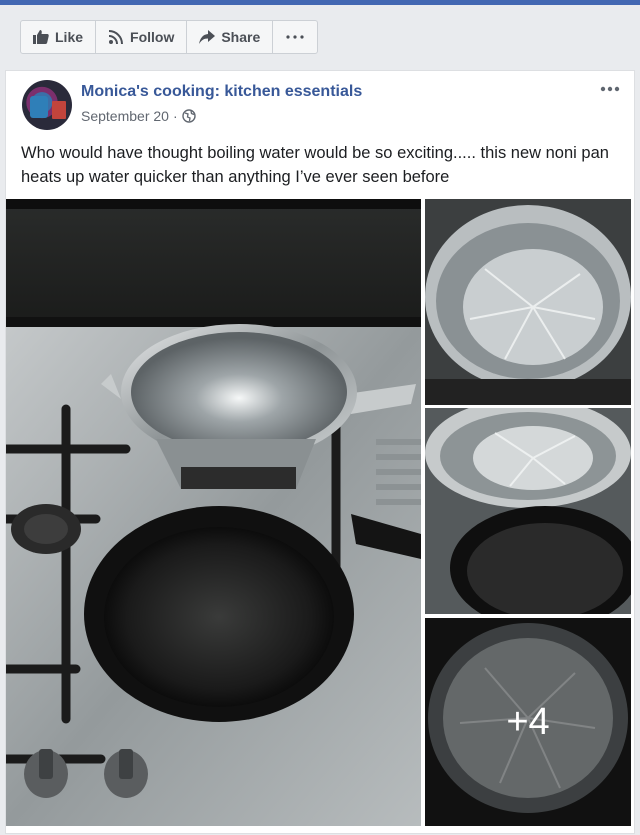 This screenshot has width=640, height=835. Describe the element at coordinates (41, 37) in the screenshot. I see `thumbs-up-icon` at that location.